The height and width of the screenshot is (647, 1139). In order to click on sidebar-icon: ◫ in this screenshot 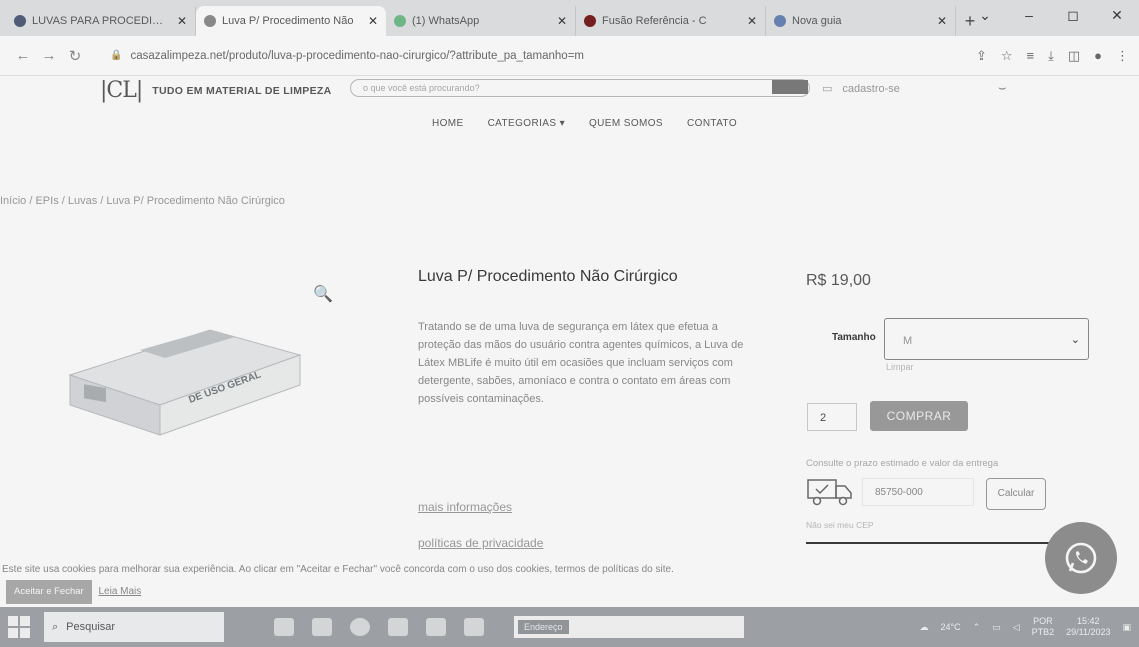, I will do `click(1074, 56)`.